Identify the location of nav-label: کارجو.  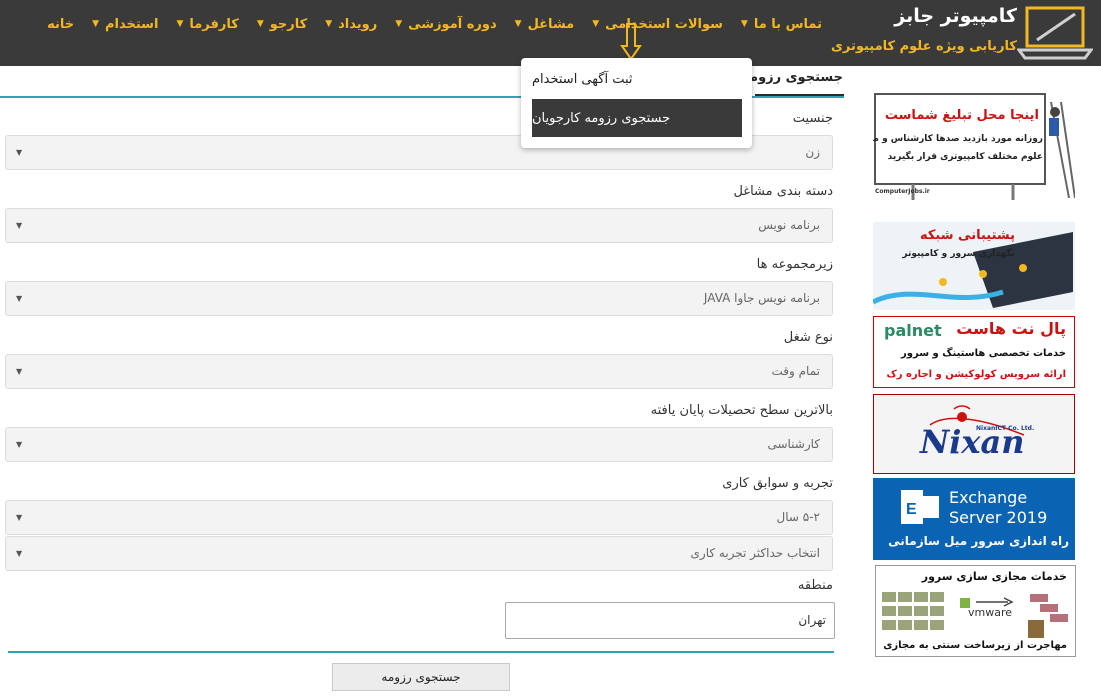
(288, 24).